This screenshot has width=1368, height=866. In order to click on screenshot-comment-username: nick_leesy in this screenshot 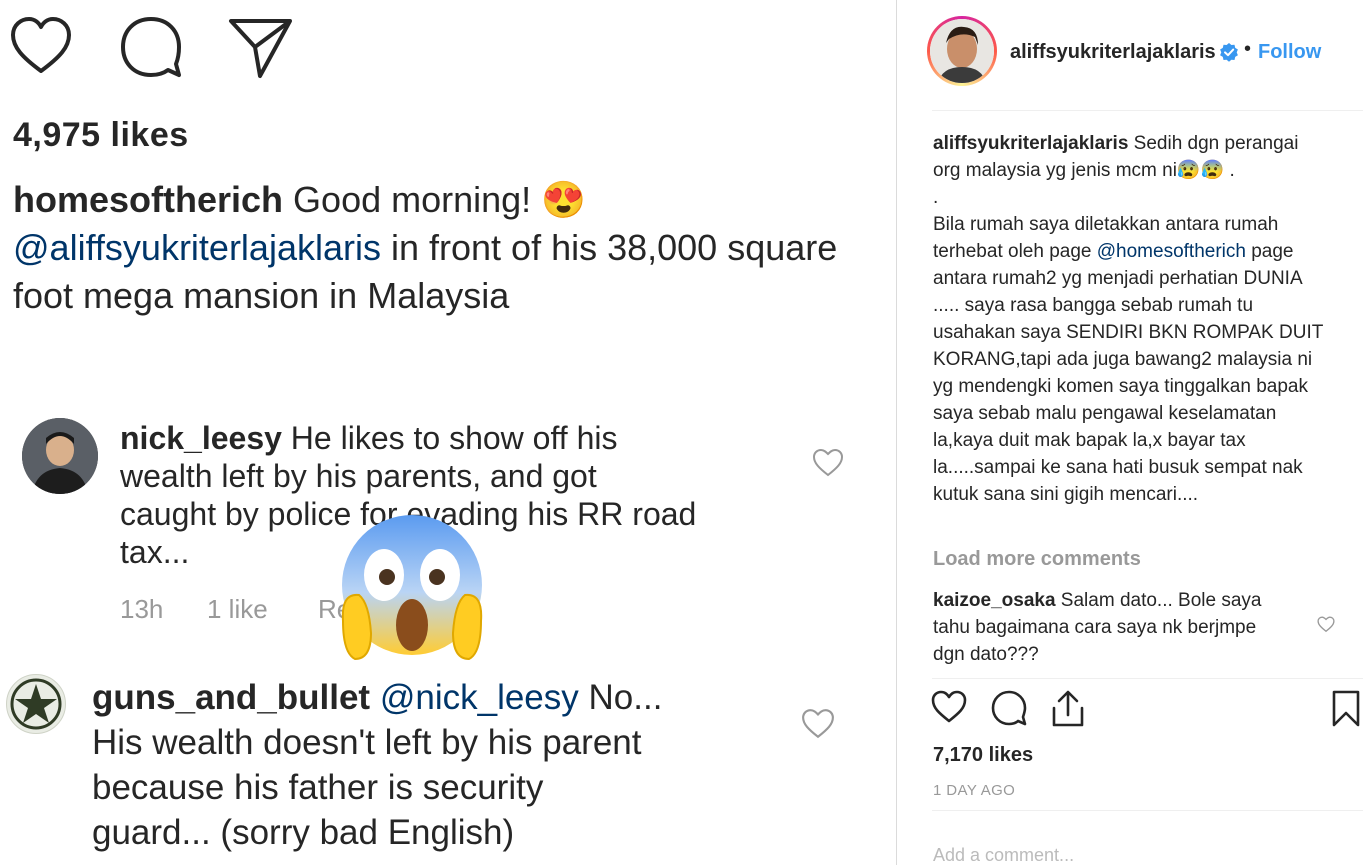, I will do `click(201, 438)`.